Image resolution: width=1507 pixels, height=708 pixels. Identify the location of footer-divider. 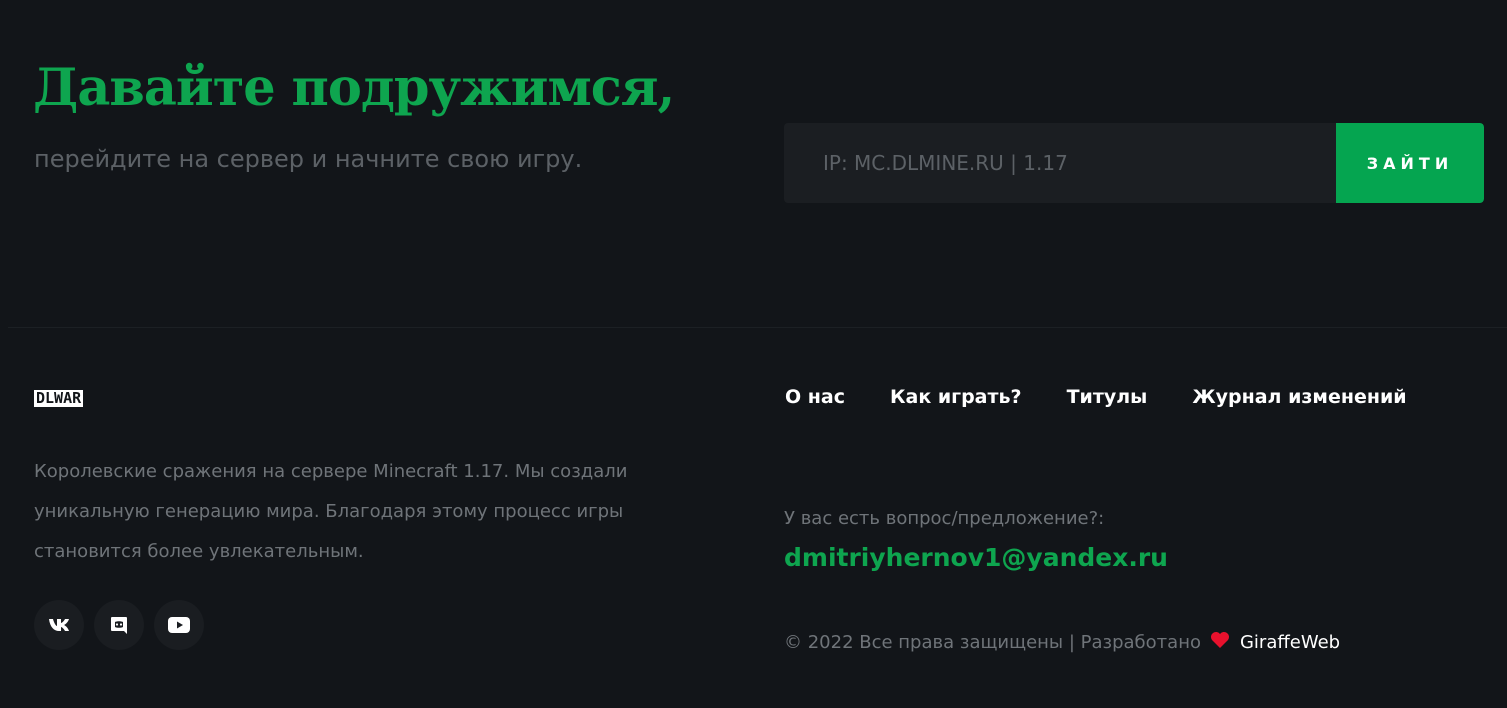
(757, 327).